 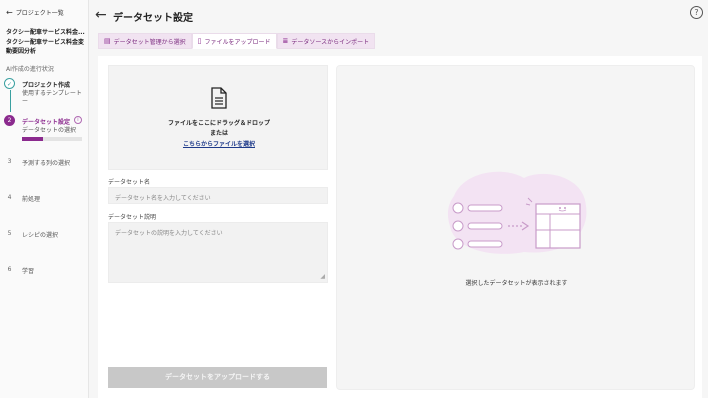 I want to click on check-icon: ✓, so click(x=9, y=83).